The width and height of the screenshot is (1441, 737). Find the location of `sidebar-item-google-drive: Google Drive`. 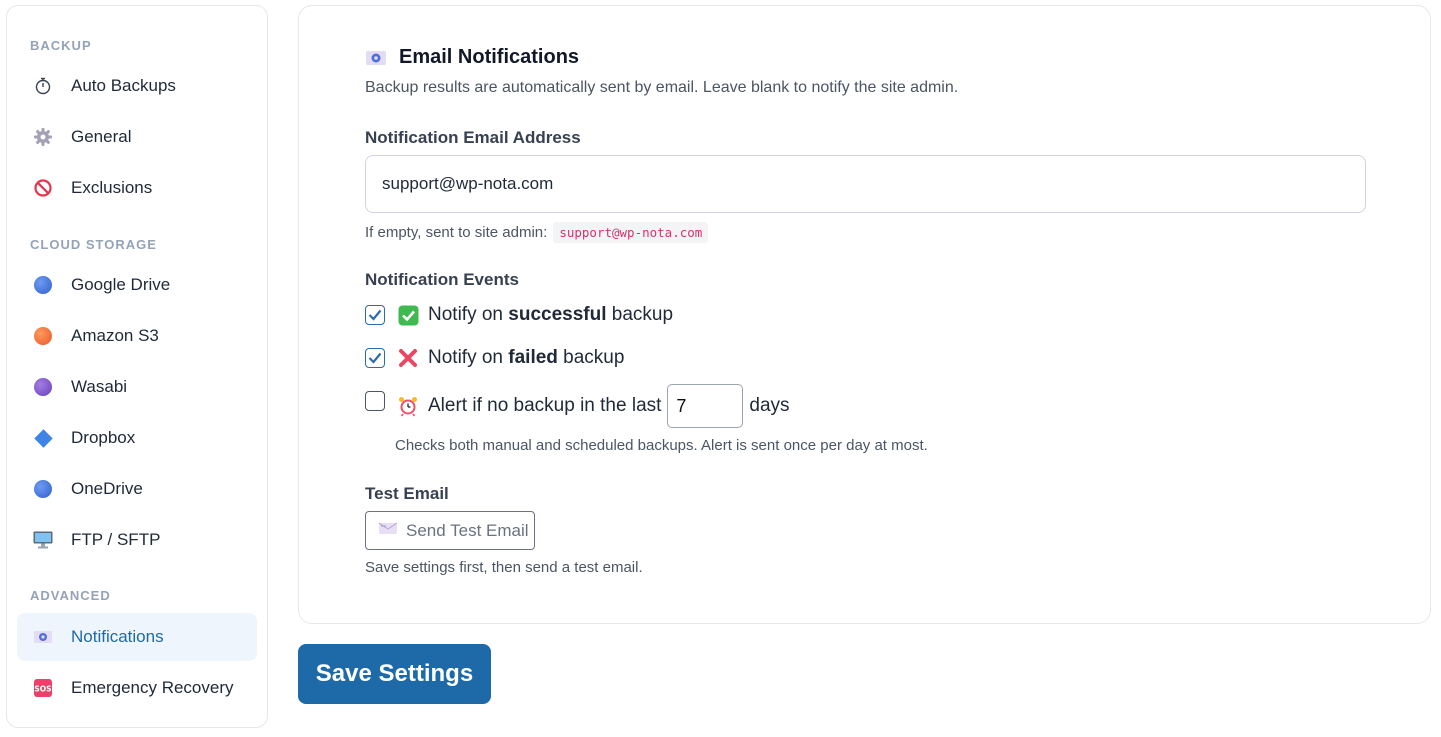

sidebar-item-google-drive: Google Drive is located at coordinates (137, 285).